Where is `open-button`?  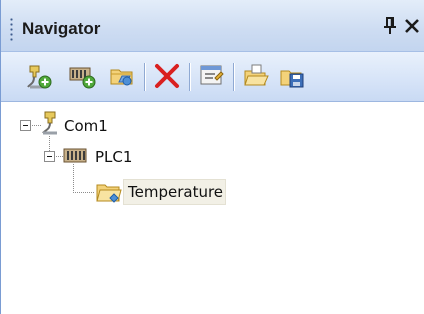
open-button is located at coordinates (256, 76).